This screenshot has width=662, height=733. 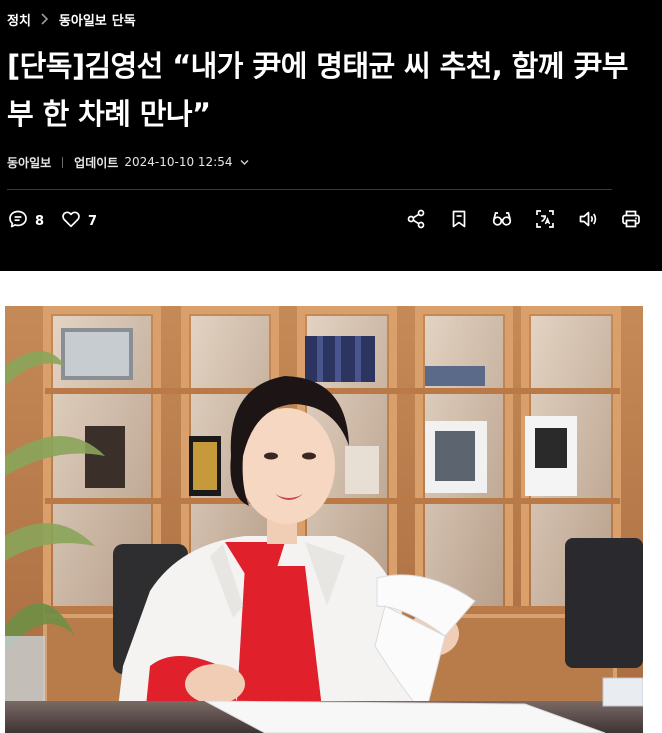 I want to click on share-icon, so click(x=416, y=221).